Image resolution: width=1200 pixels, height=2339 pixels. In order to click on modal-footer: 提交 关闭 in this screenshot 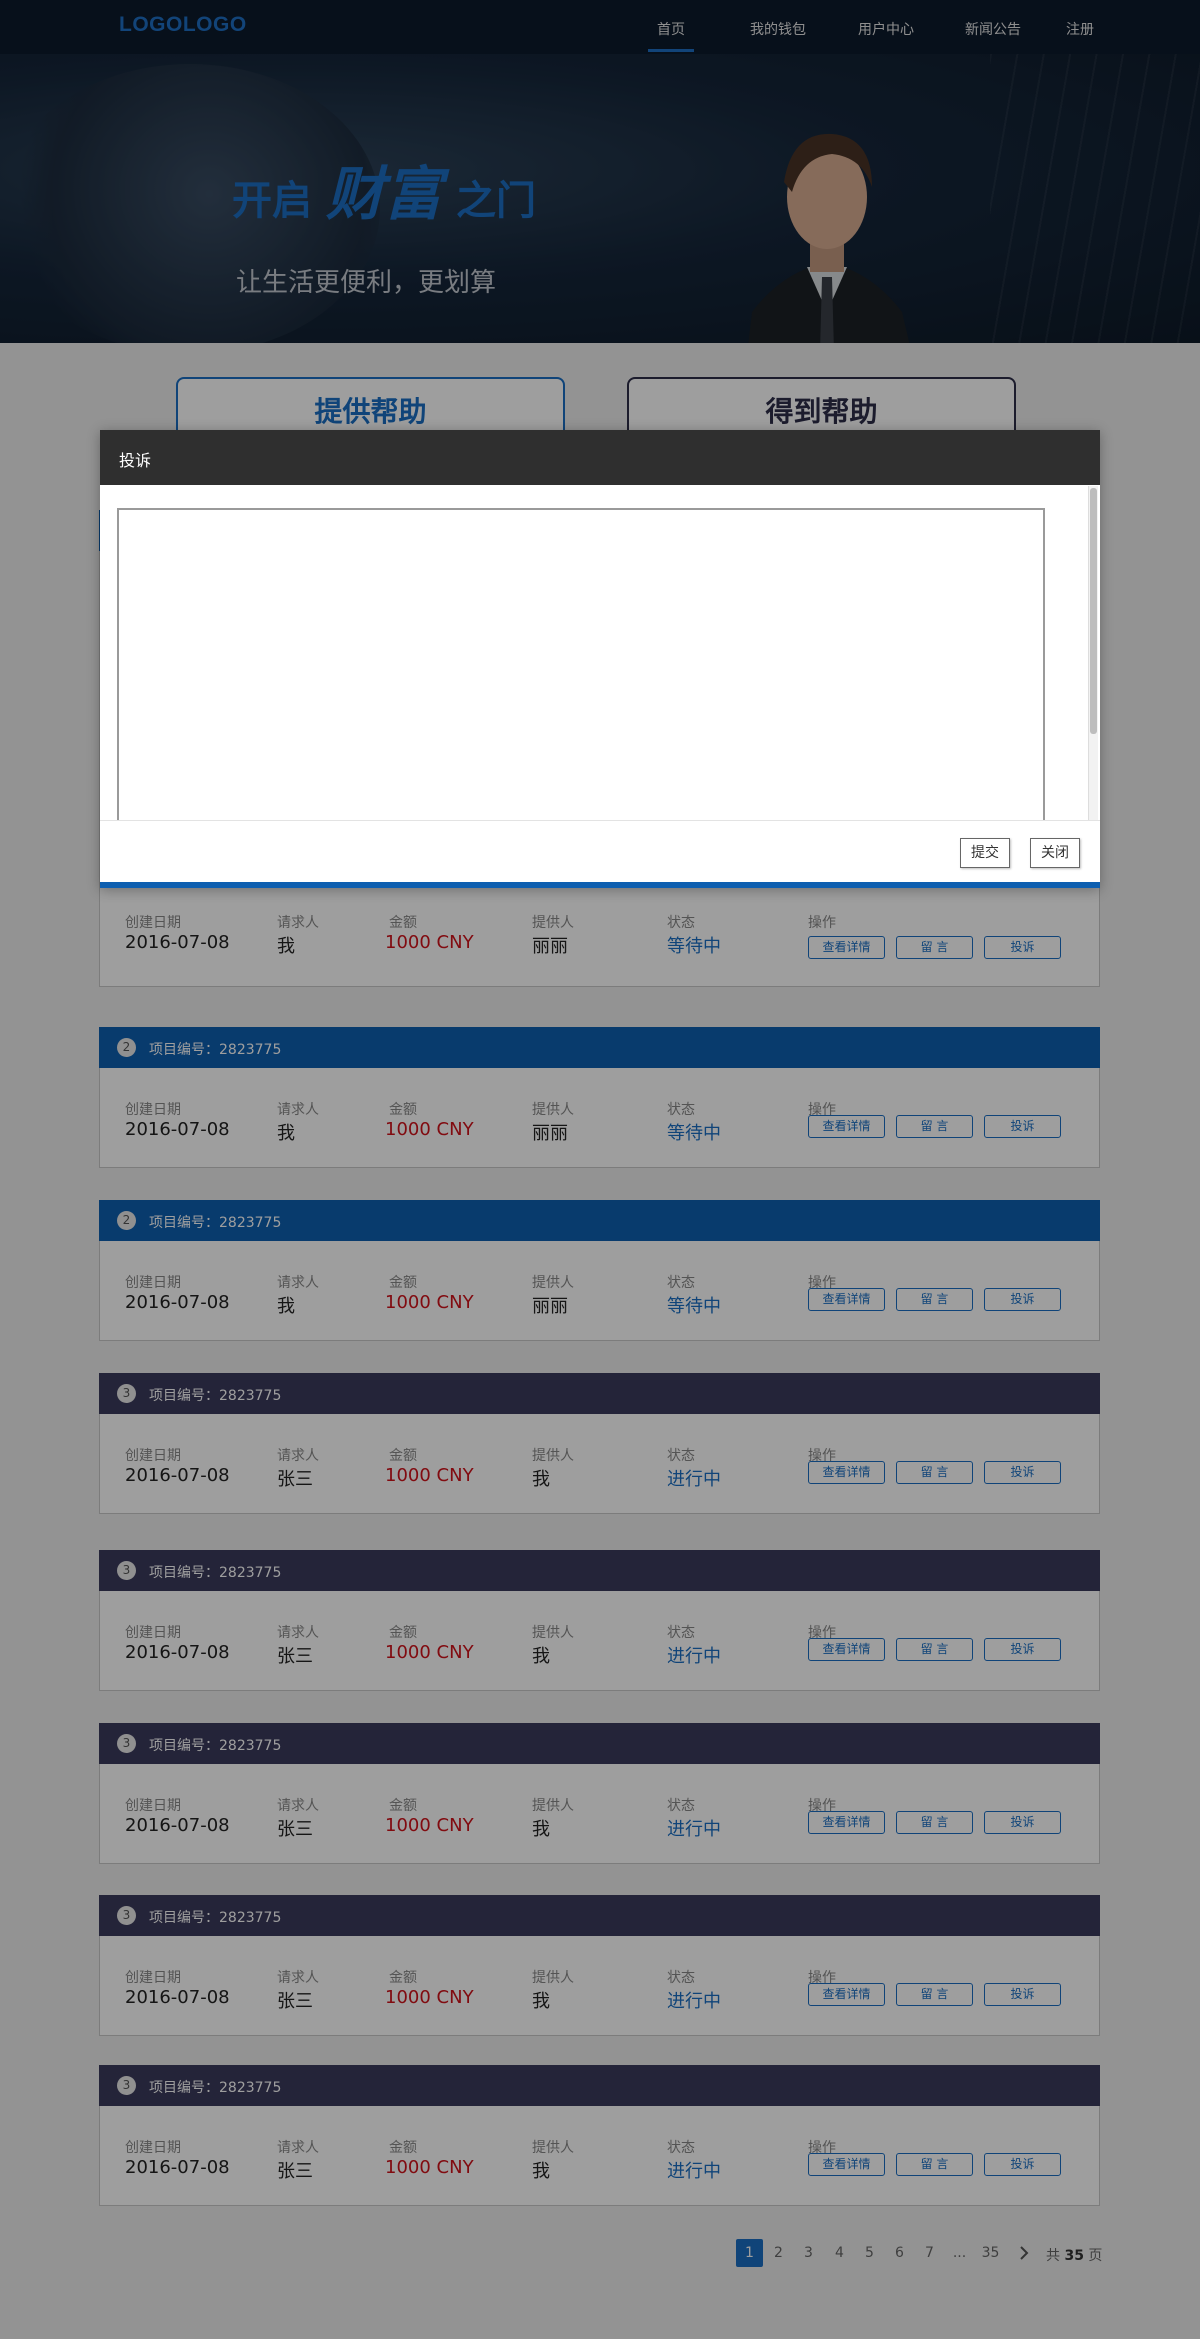, I will do `click(600, 852)`.